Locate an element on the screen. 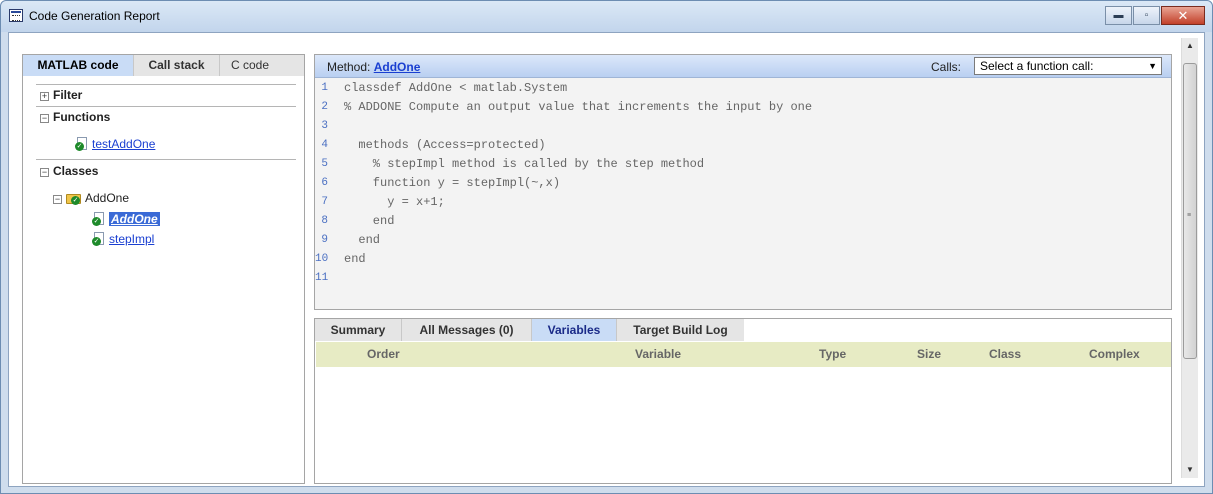  code-line: 9 end is located at coordinates (743, 240).